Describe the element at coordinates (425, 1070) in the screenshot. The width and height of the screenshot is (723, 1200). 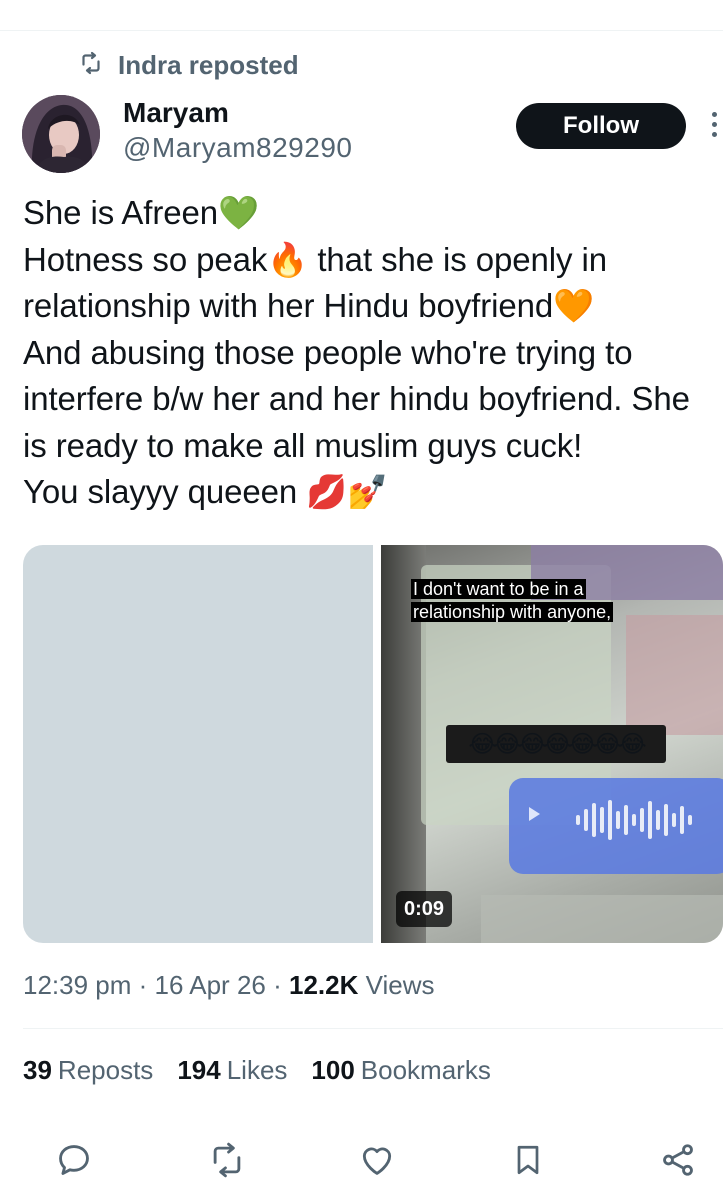
I see `bookmarks-label: Bookmarks` at that location.